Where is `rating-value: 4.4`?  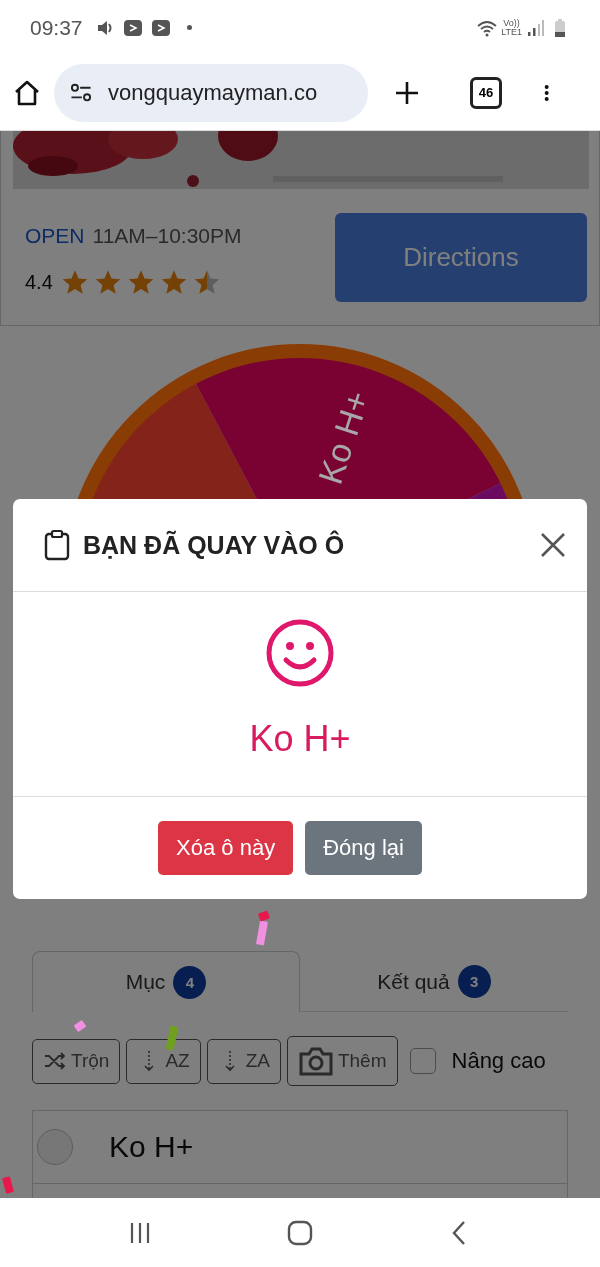 rating-value: 4.4 is located at coordinates (39, 282).